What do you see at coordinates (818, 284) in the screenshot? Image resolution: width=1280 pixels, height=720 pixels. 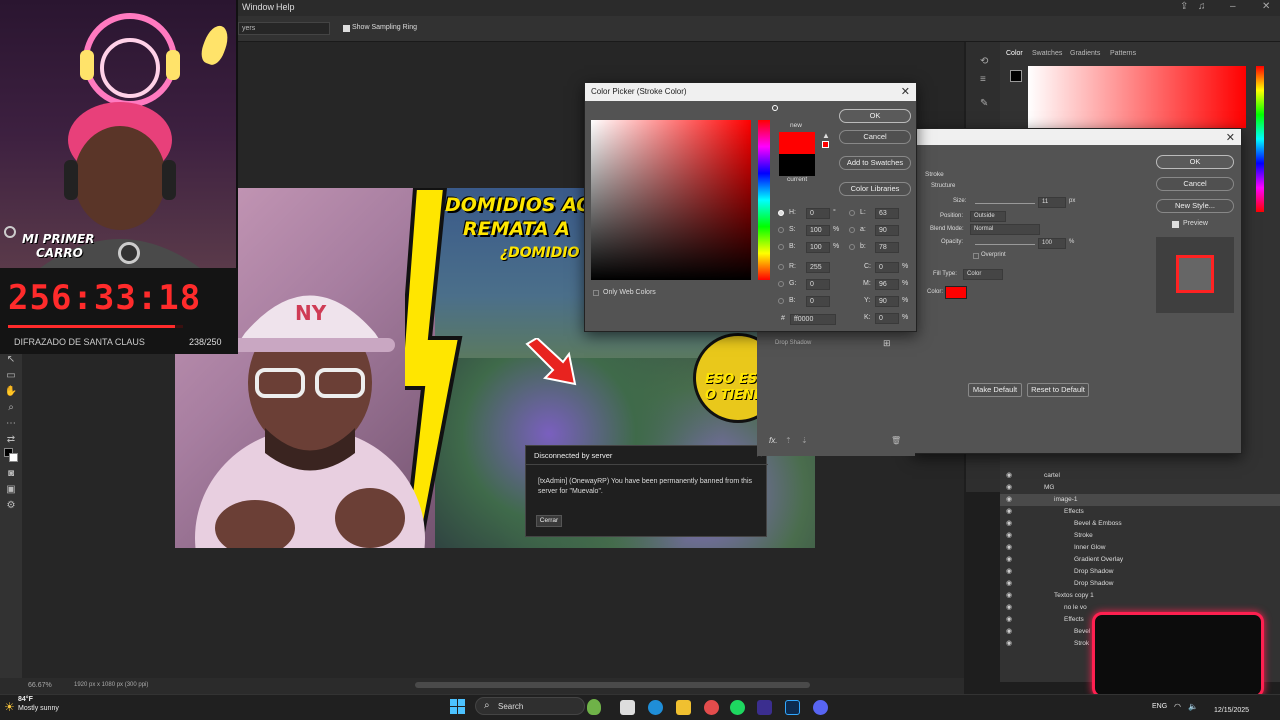 I see `g-field: 0` at bounding box center [818, 284].